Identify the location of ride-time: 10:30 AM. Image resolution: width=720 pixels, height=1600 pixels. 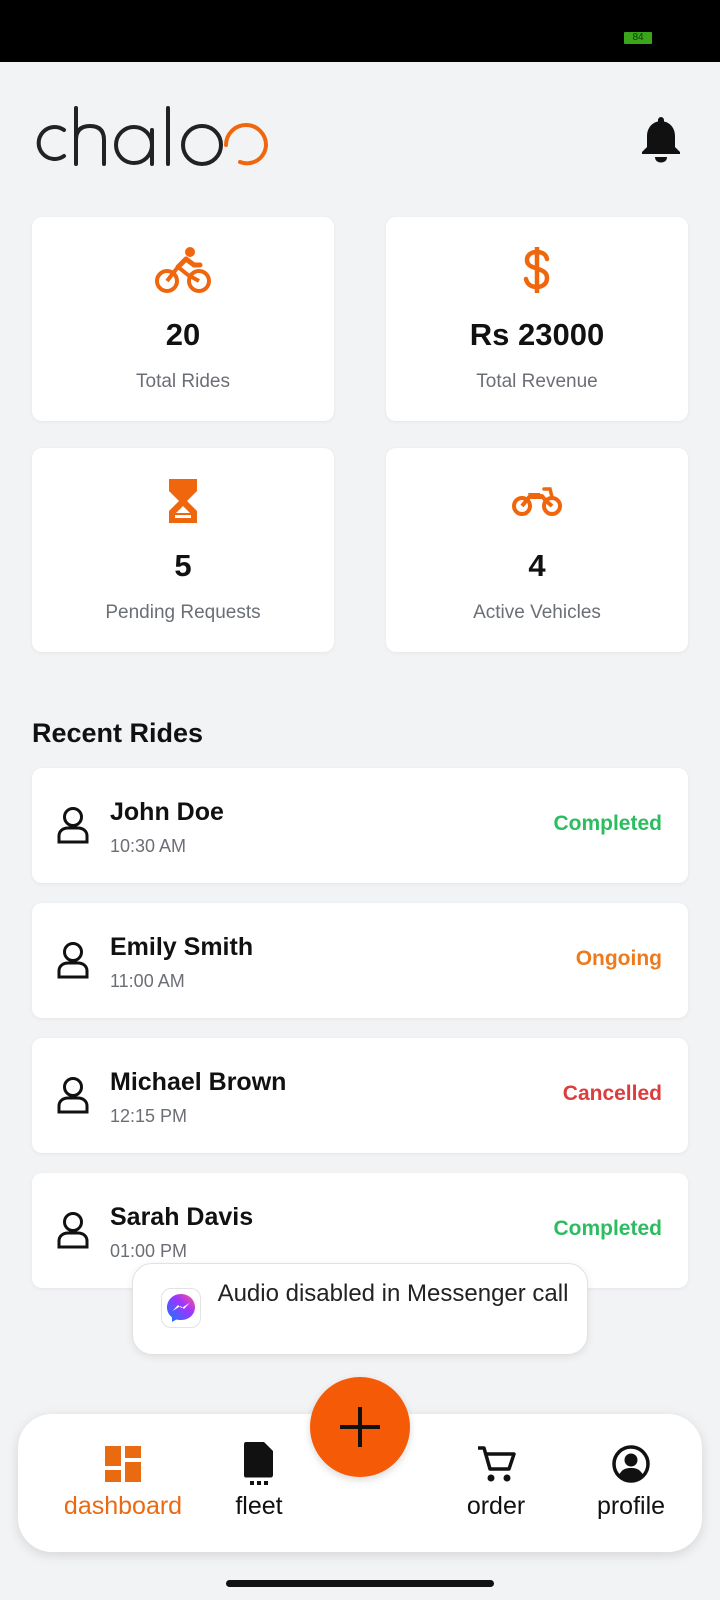
(148, 846).